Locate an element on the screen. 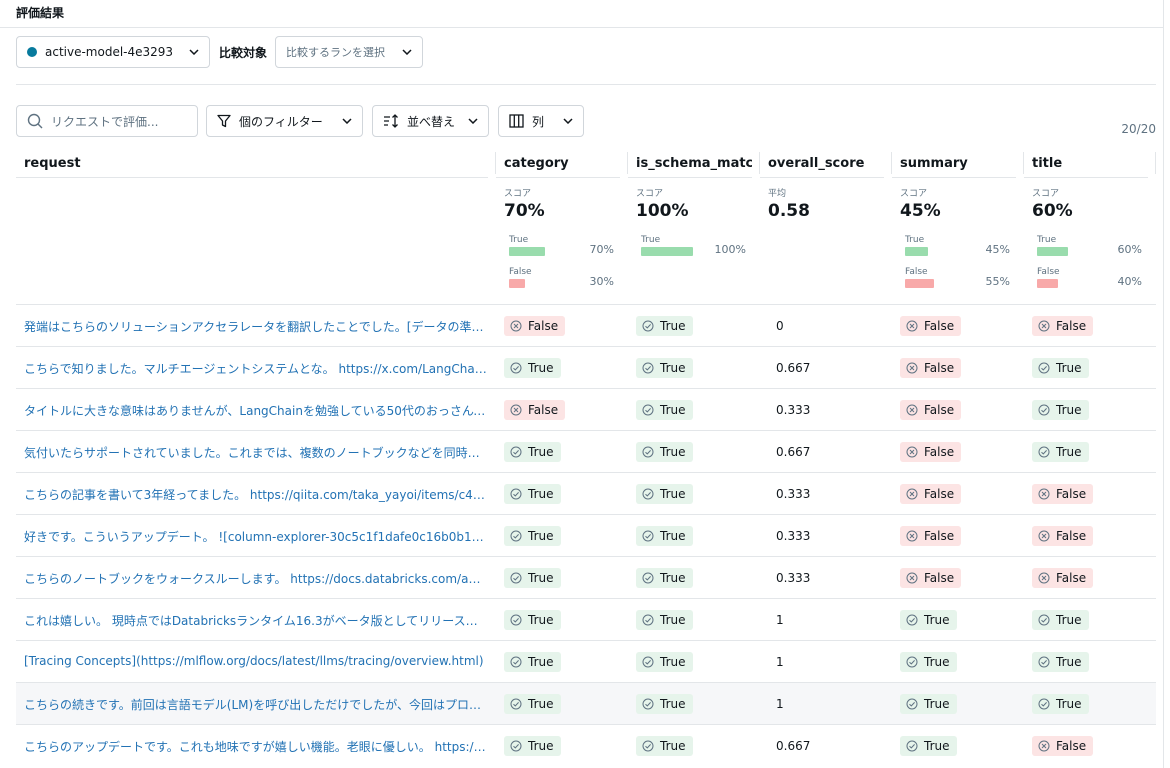 Image resolution: width=1170 pixels, height=768 pixels. distribution-true-summary: True 45% is located at coordinates (957, 249).